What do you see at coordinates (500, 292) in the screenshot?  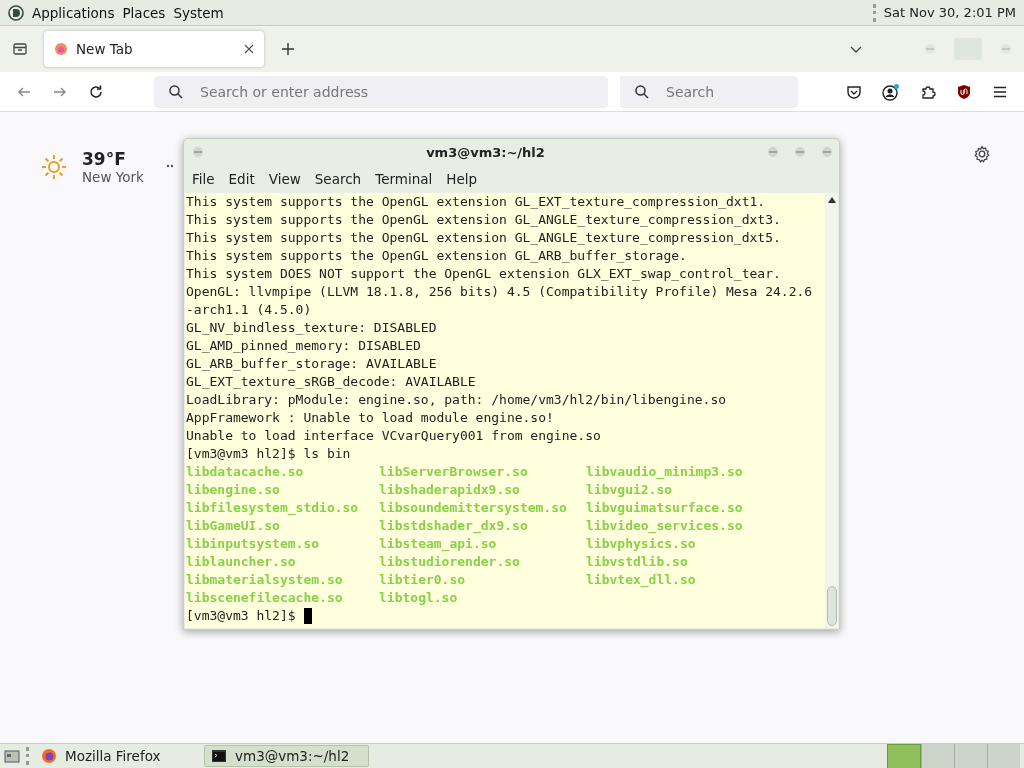 I see `terminal-line: OpenGL: llvmpipe (LLVM 18.1.8, 256 bits) 4.5 (Compatibility Profile) Mesa 24.2.6` at bounding box center [500, 292].